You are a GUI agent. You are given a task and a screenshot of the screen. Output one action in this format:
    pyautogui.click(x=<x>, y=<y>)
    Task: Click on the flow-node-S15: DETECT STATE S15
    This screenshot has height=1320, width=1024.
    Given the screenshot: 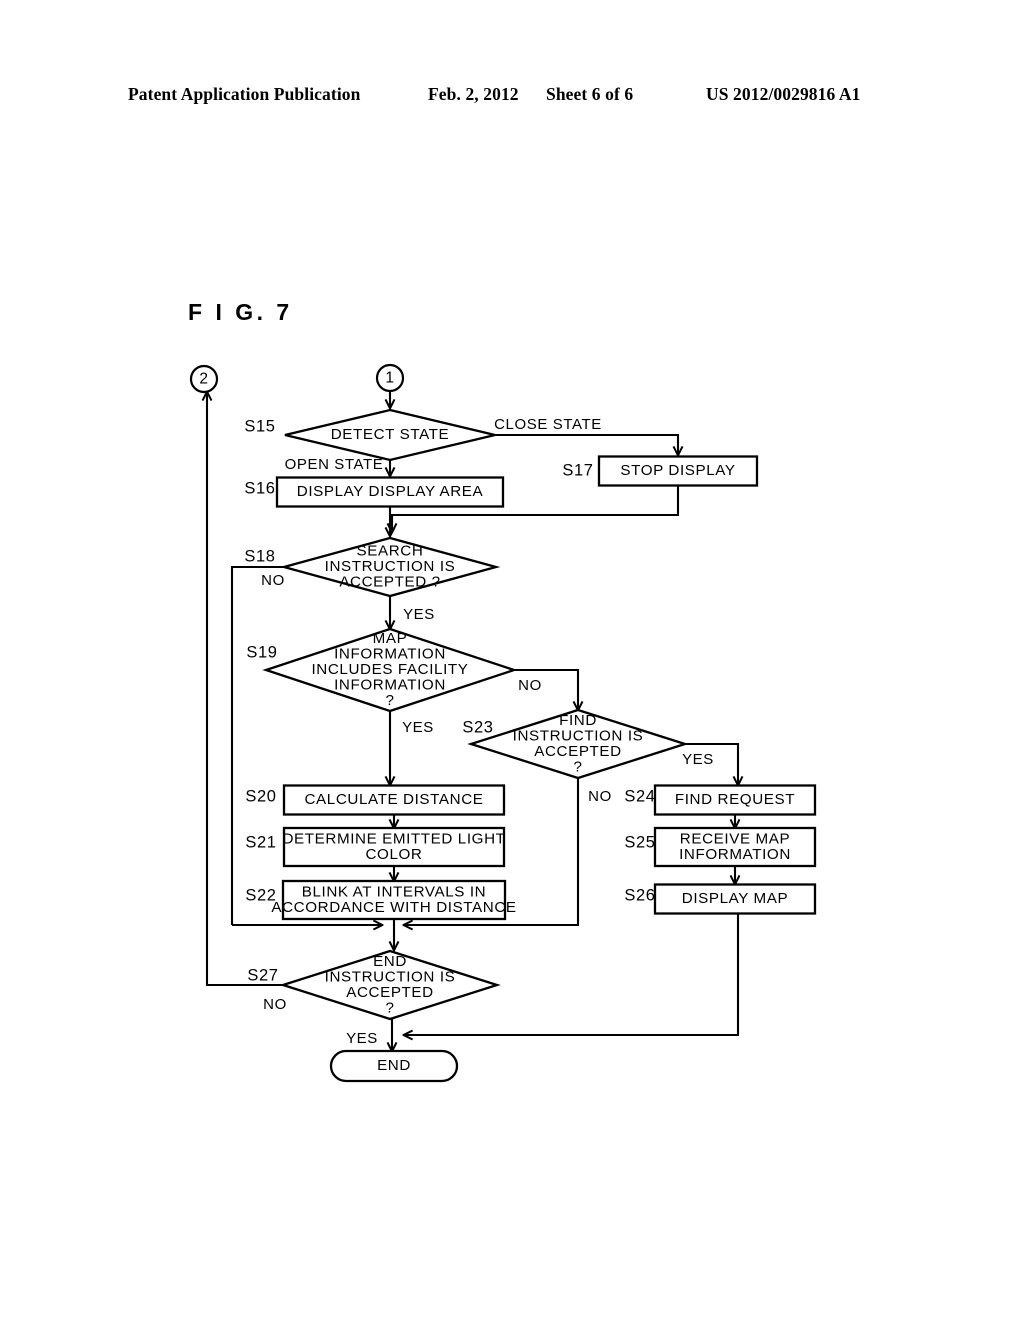 What is the action you would take?
    pyautogui.click(x=370, y=435)
    